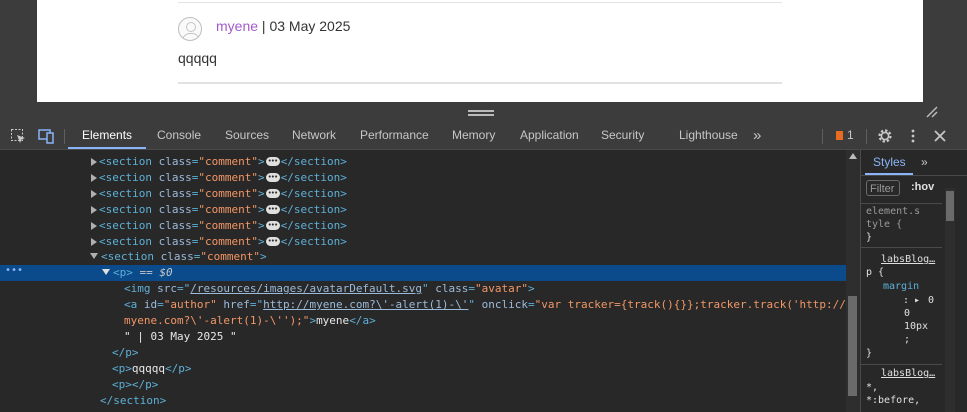  Describe the element at coordinates (884, 224) in the screenshot. I see `element-style-selector: tyle {` at that location.